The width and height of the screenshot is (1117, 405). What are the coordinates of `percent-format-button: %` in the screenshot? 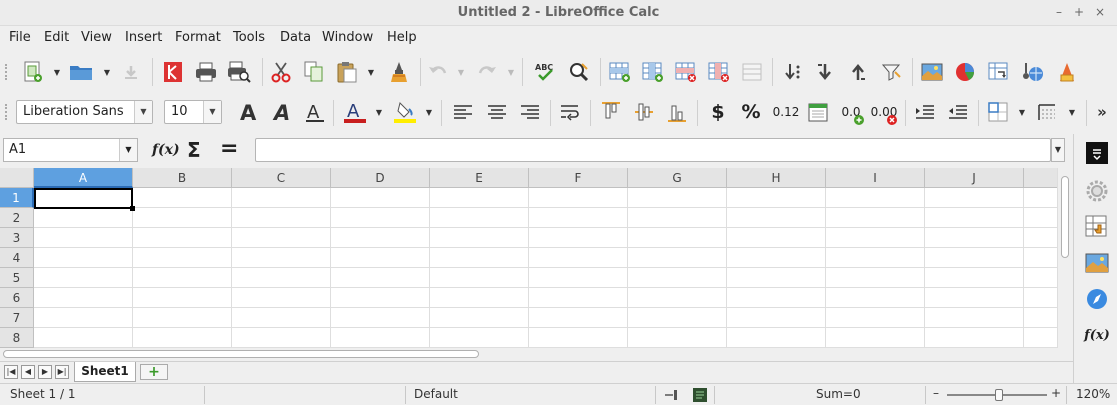 It's located at (751, 112).